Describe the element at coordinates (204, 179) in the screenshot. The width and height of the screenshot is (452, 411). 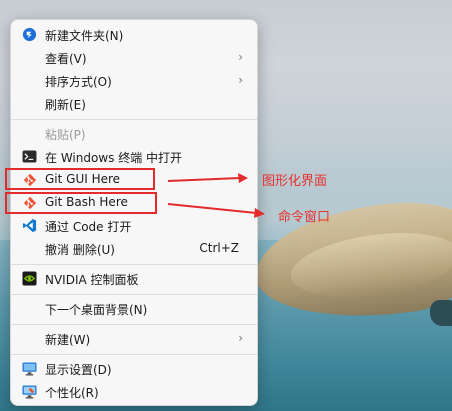
I see `arrow-to-gui-label` at that location.